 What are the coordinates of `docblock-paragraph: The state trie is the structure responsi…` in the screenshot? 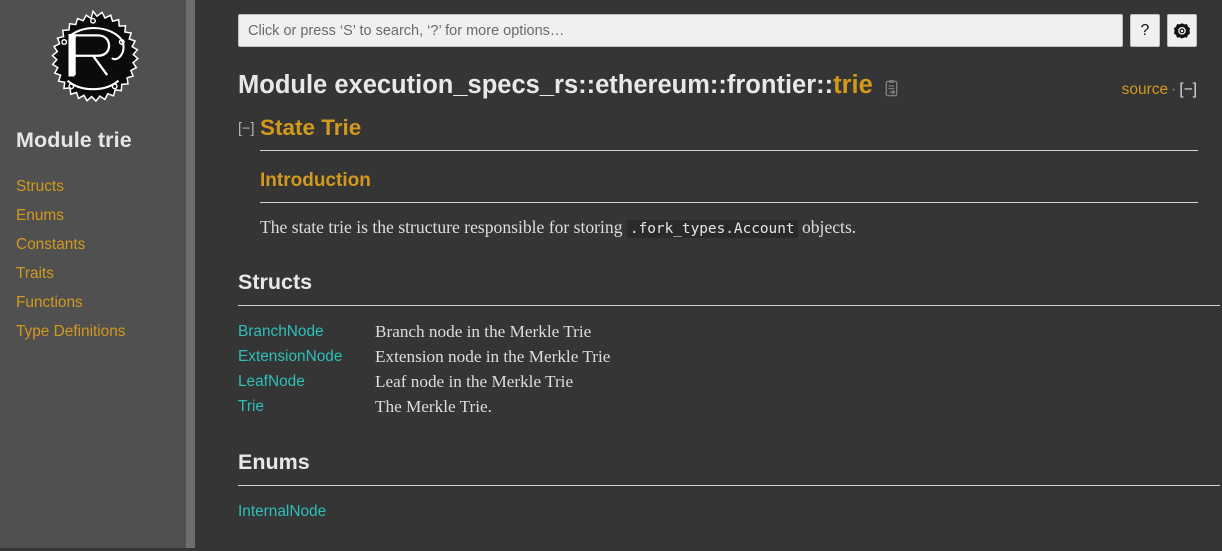 It's located at (728, 227).